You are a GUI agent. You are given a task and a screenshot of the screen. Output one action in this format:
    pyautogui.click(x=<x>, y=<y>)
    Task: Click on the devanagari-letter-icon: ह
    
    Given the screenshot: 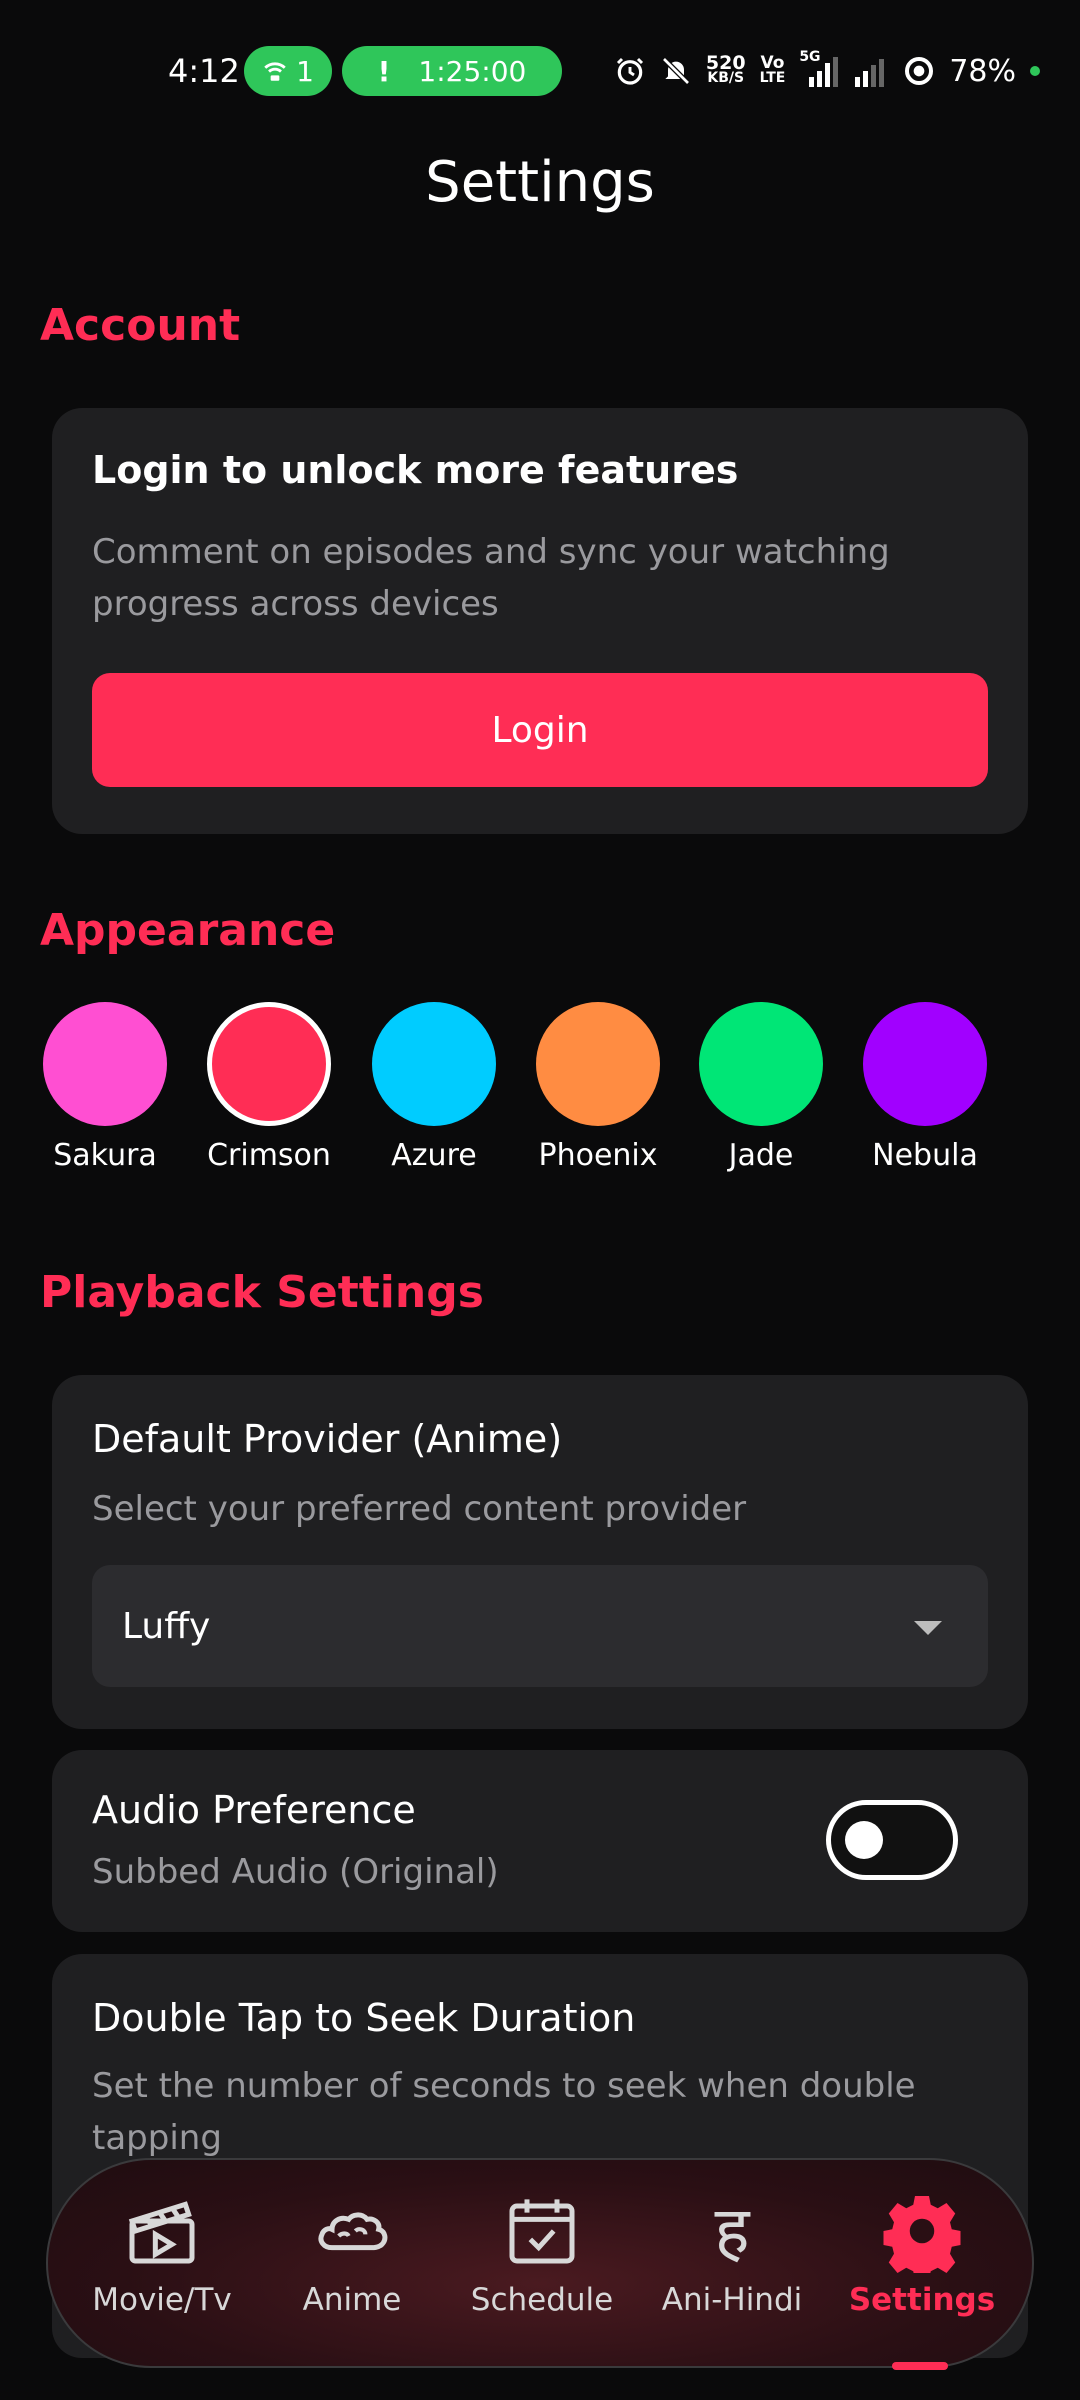 What is the action you would take?
    pyautogui.click(x=732, y=2230)
    